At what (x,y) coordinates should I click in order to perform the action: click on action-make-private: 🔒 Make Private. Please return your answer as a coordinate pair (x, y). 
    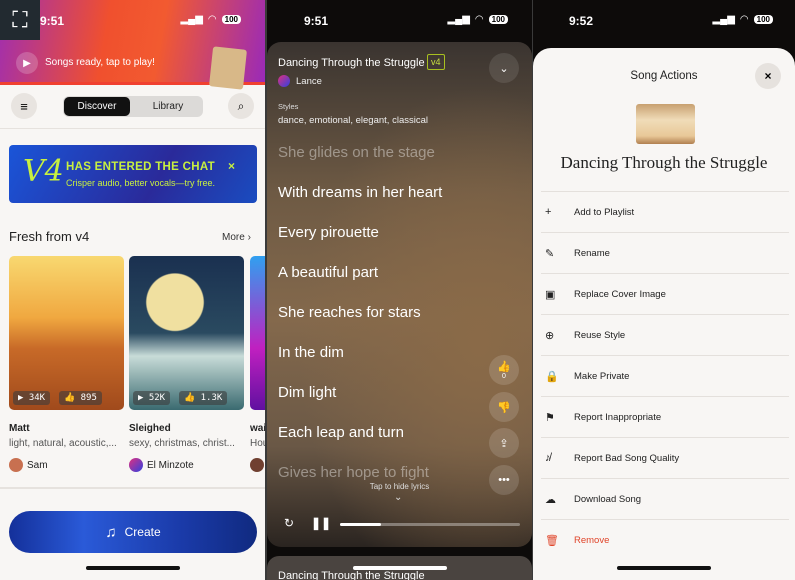
    Looking at the image, I should click on (665, 375).